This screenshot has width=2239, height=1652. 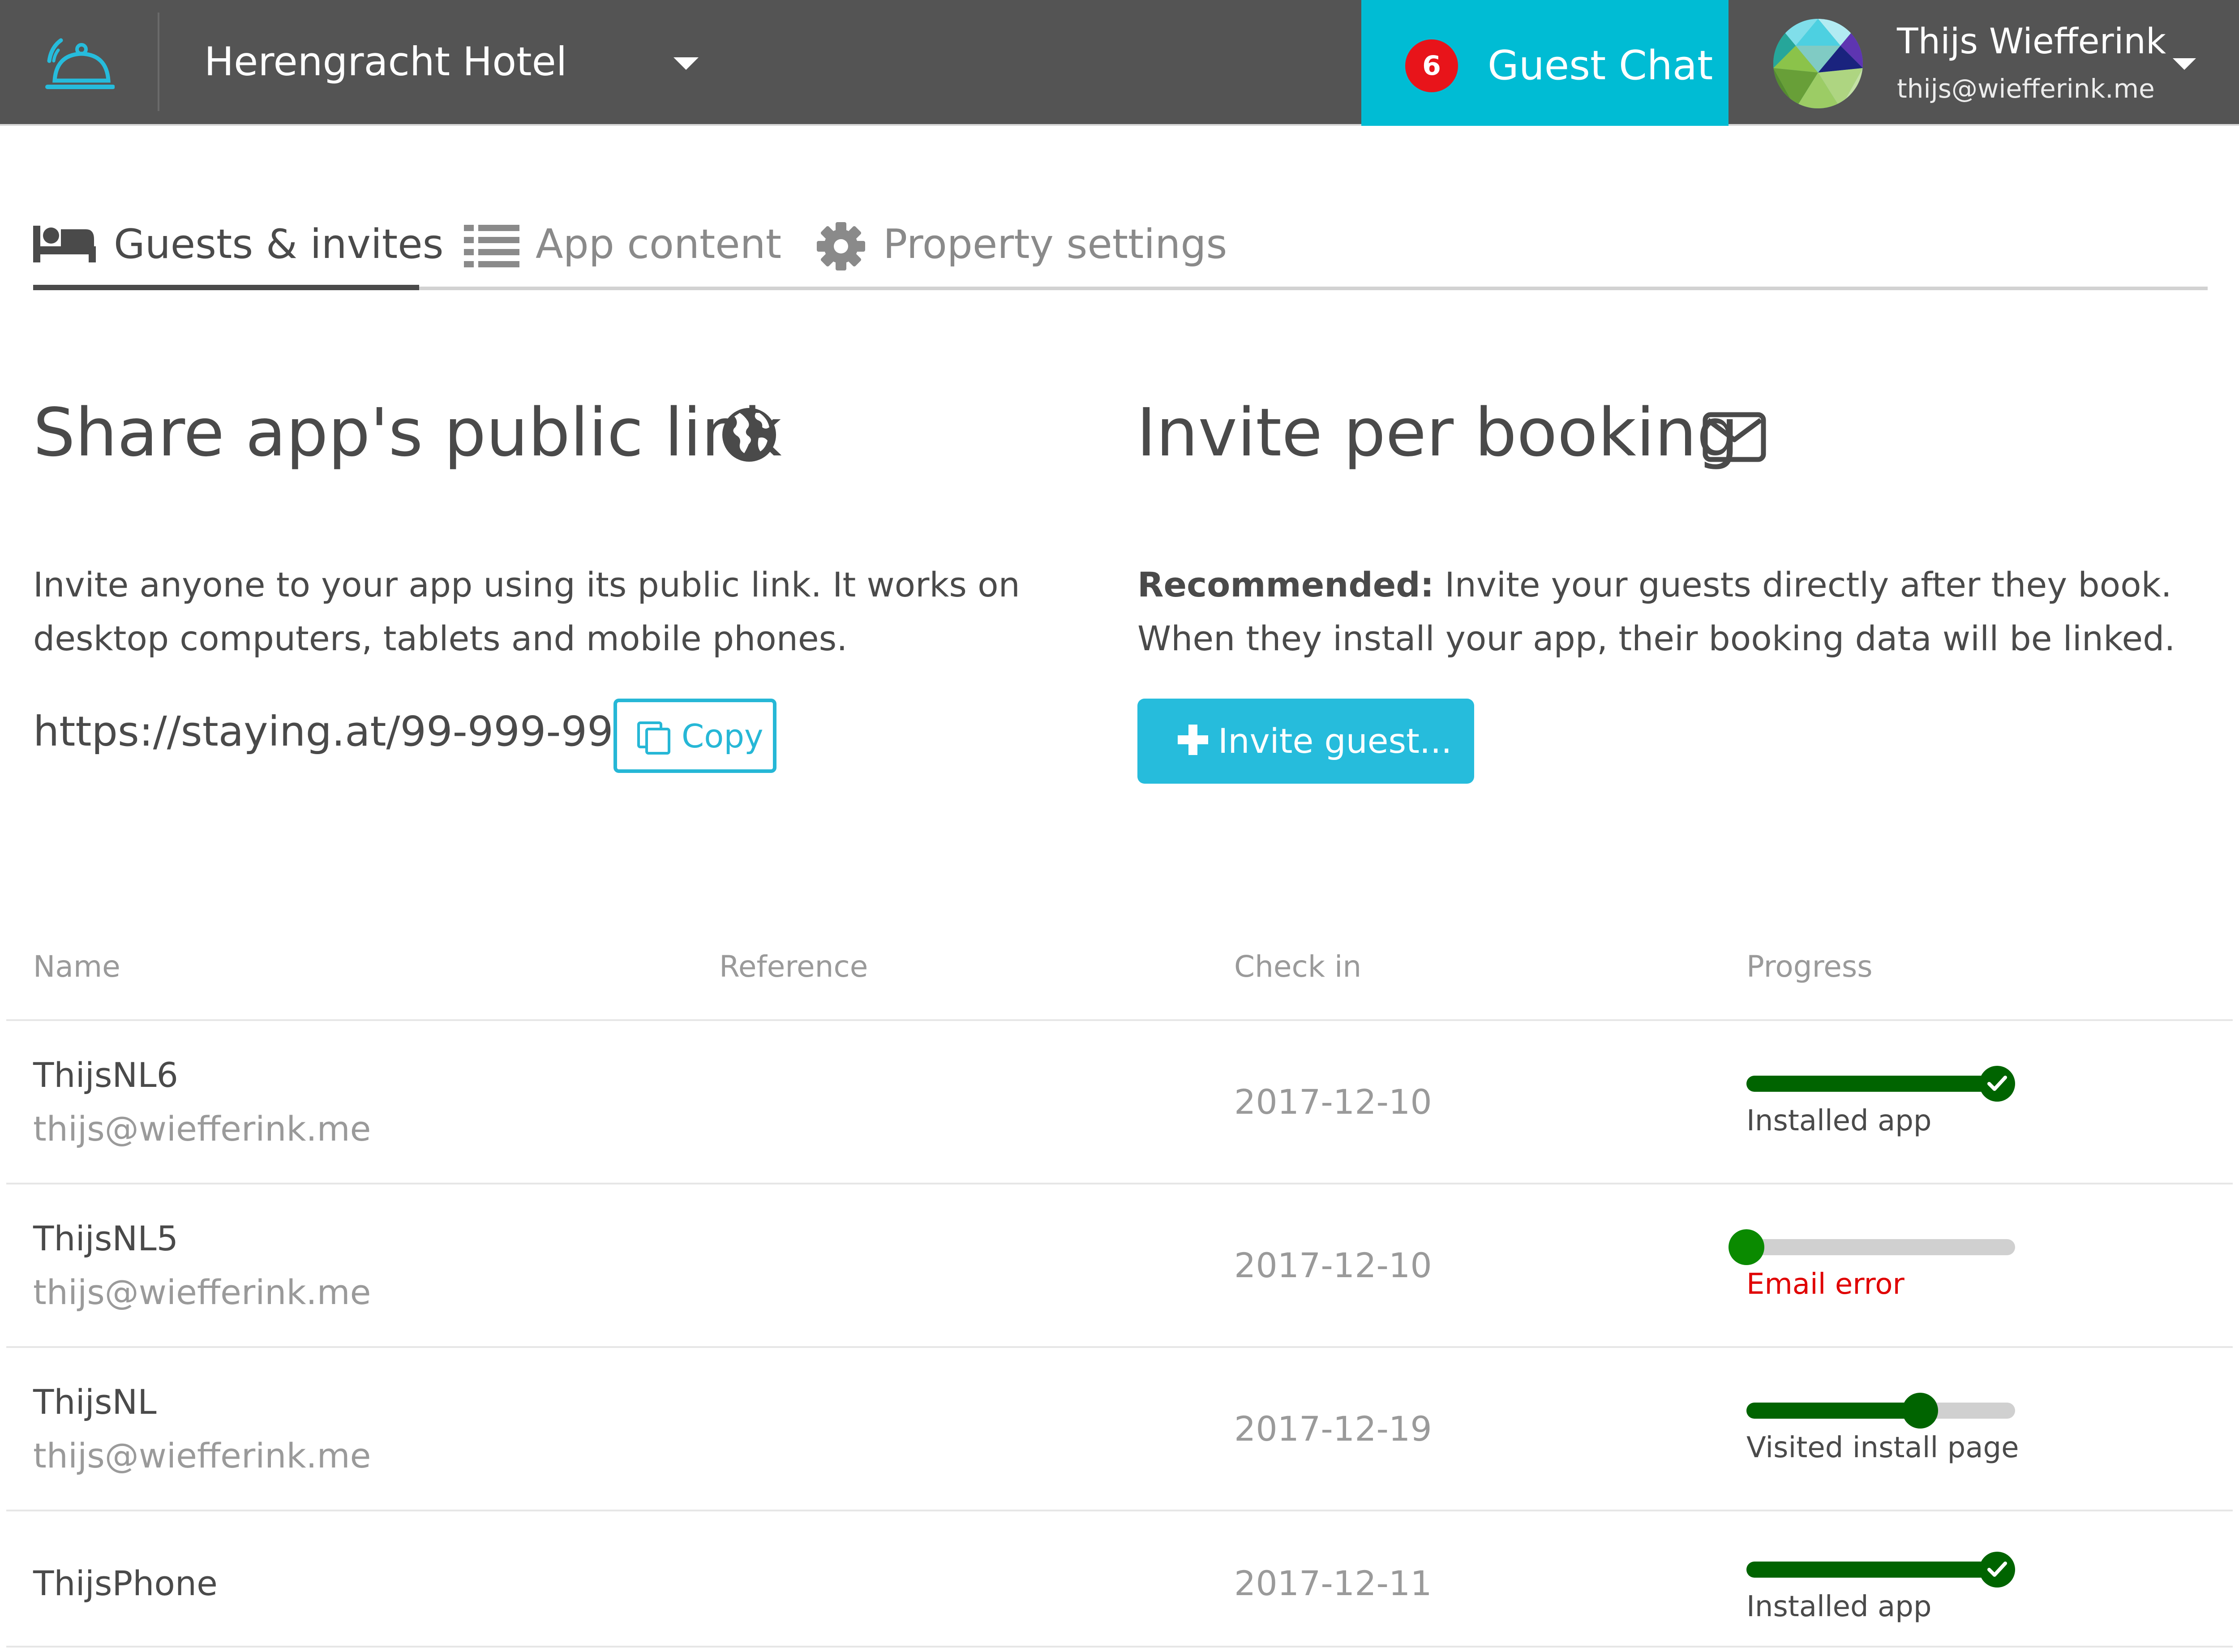 I want to click on user-email: thijs@wiefferink.me, so click(x=2026, y=88).